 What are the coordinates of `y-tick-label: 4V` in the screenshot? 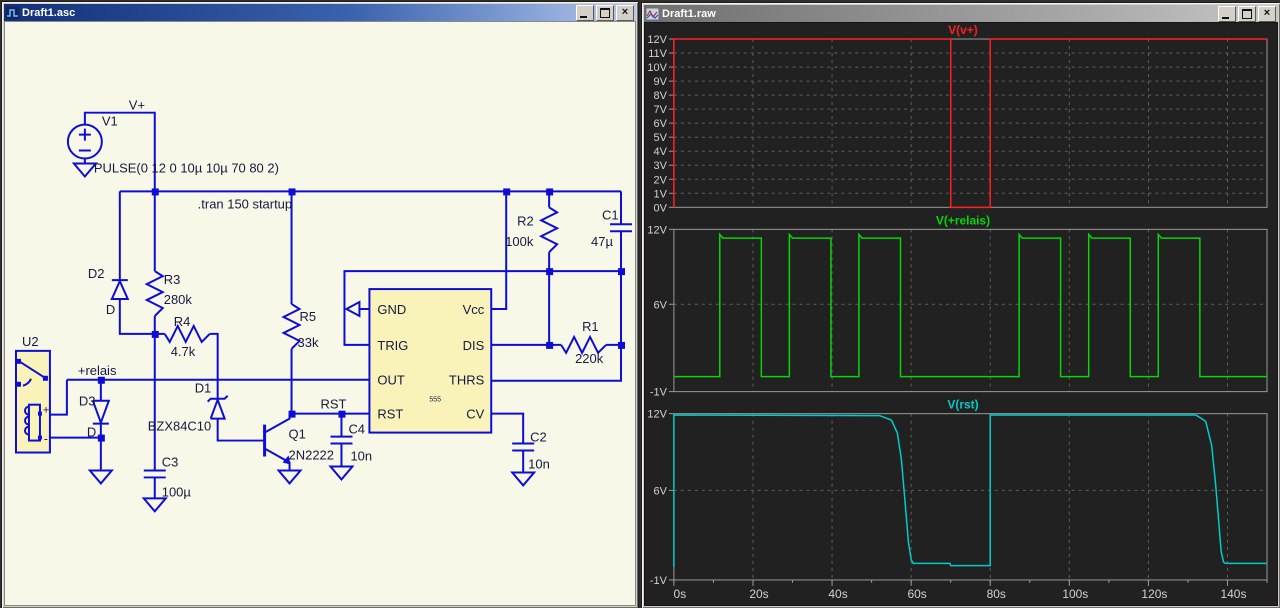 It's located at (661, 152).